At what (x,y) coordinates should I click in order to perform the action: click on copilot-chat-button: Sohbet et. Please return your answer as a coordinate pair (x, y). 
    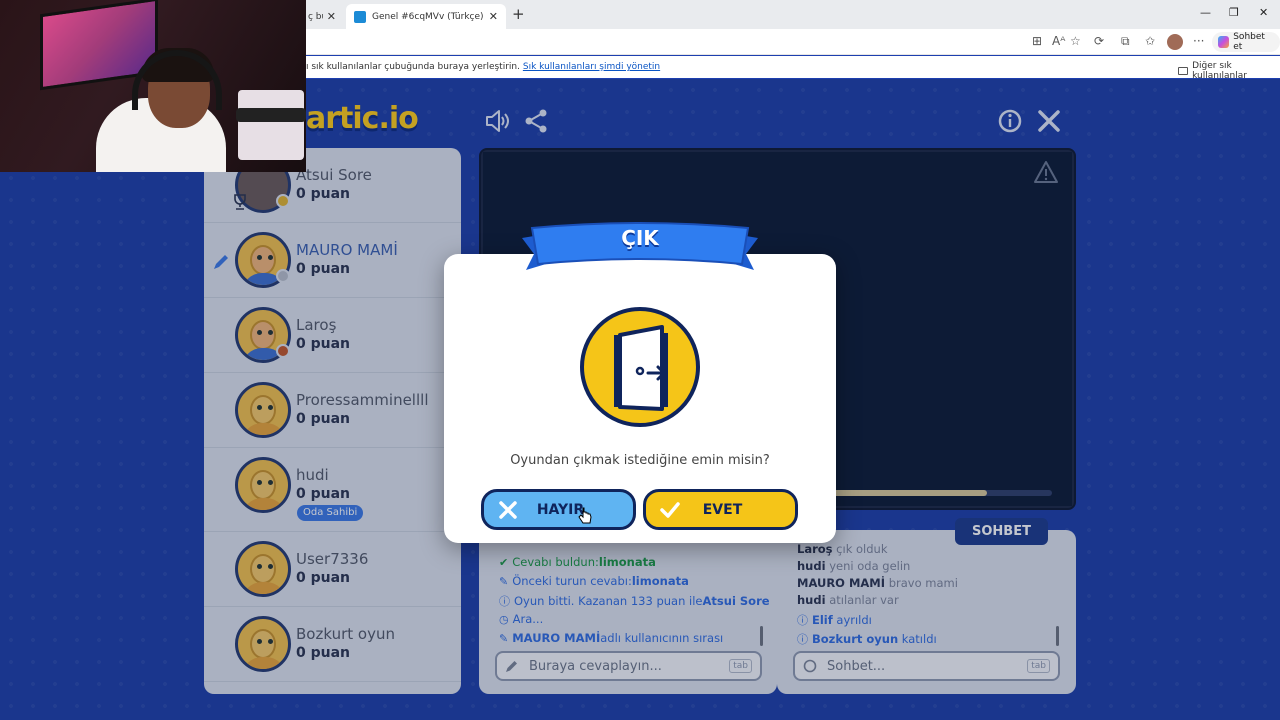
    Looking at the image, I should click on (1246, 42).